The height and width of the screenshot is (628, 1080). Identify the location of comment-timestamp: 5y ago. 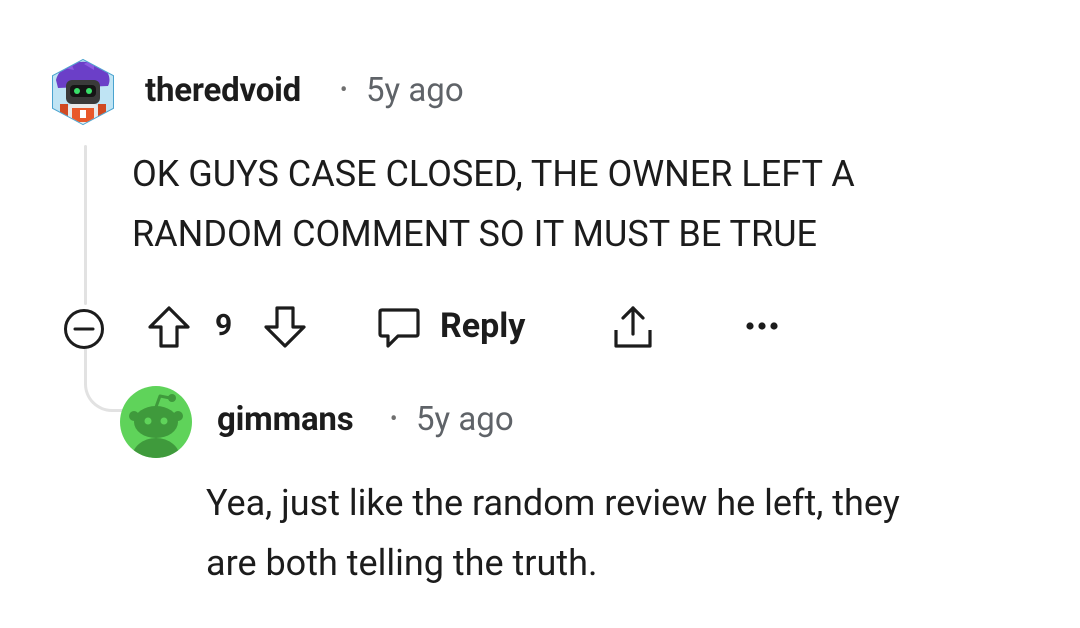
(415, 90).